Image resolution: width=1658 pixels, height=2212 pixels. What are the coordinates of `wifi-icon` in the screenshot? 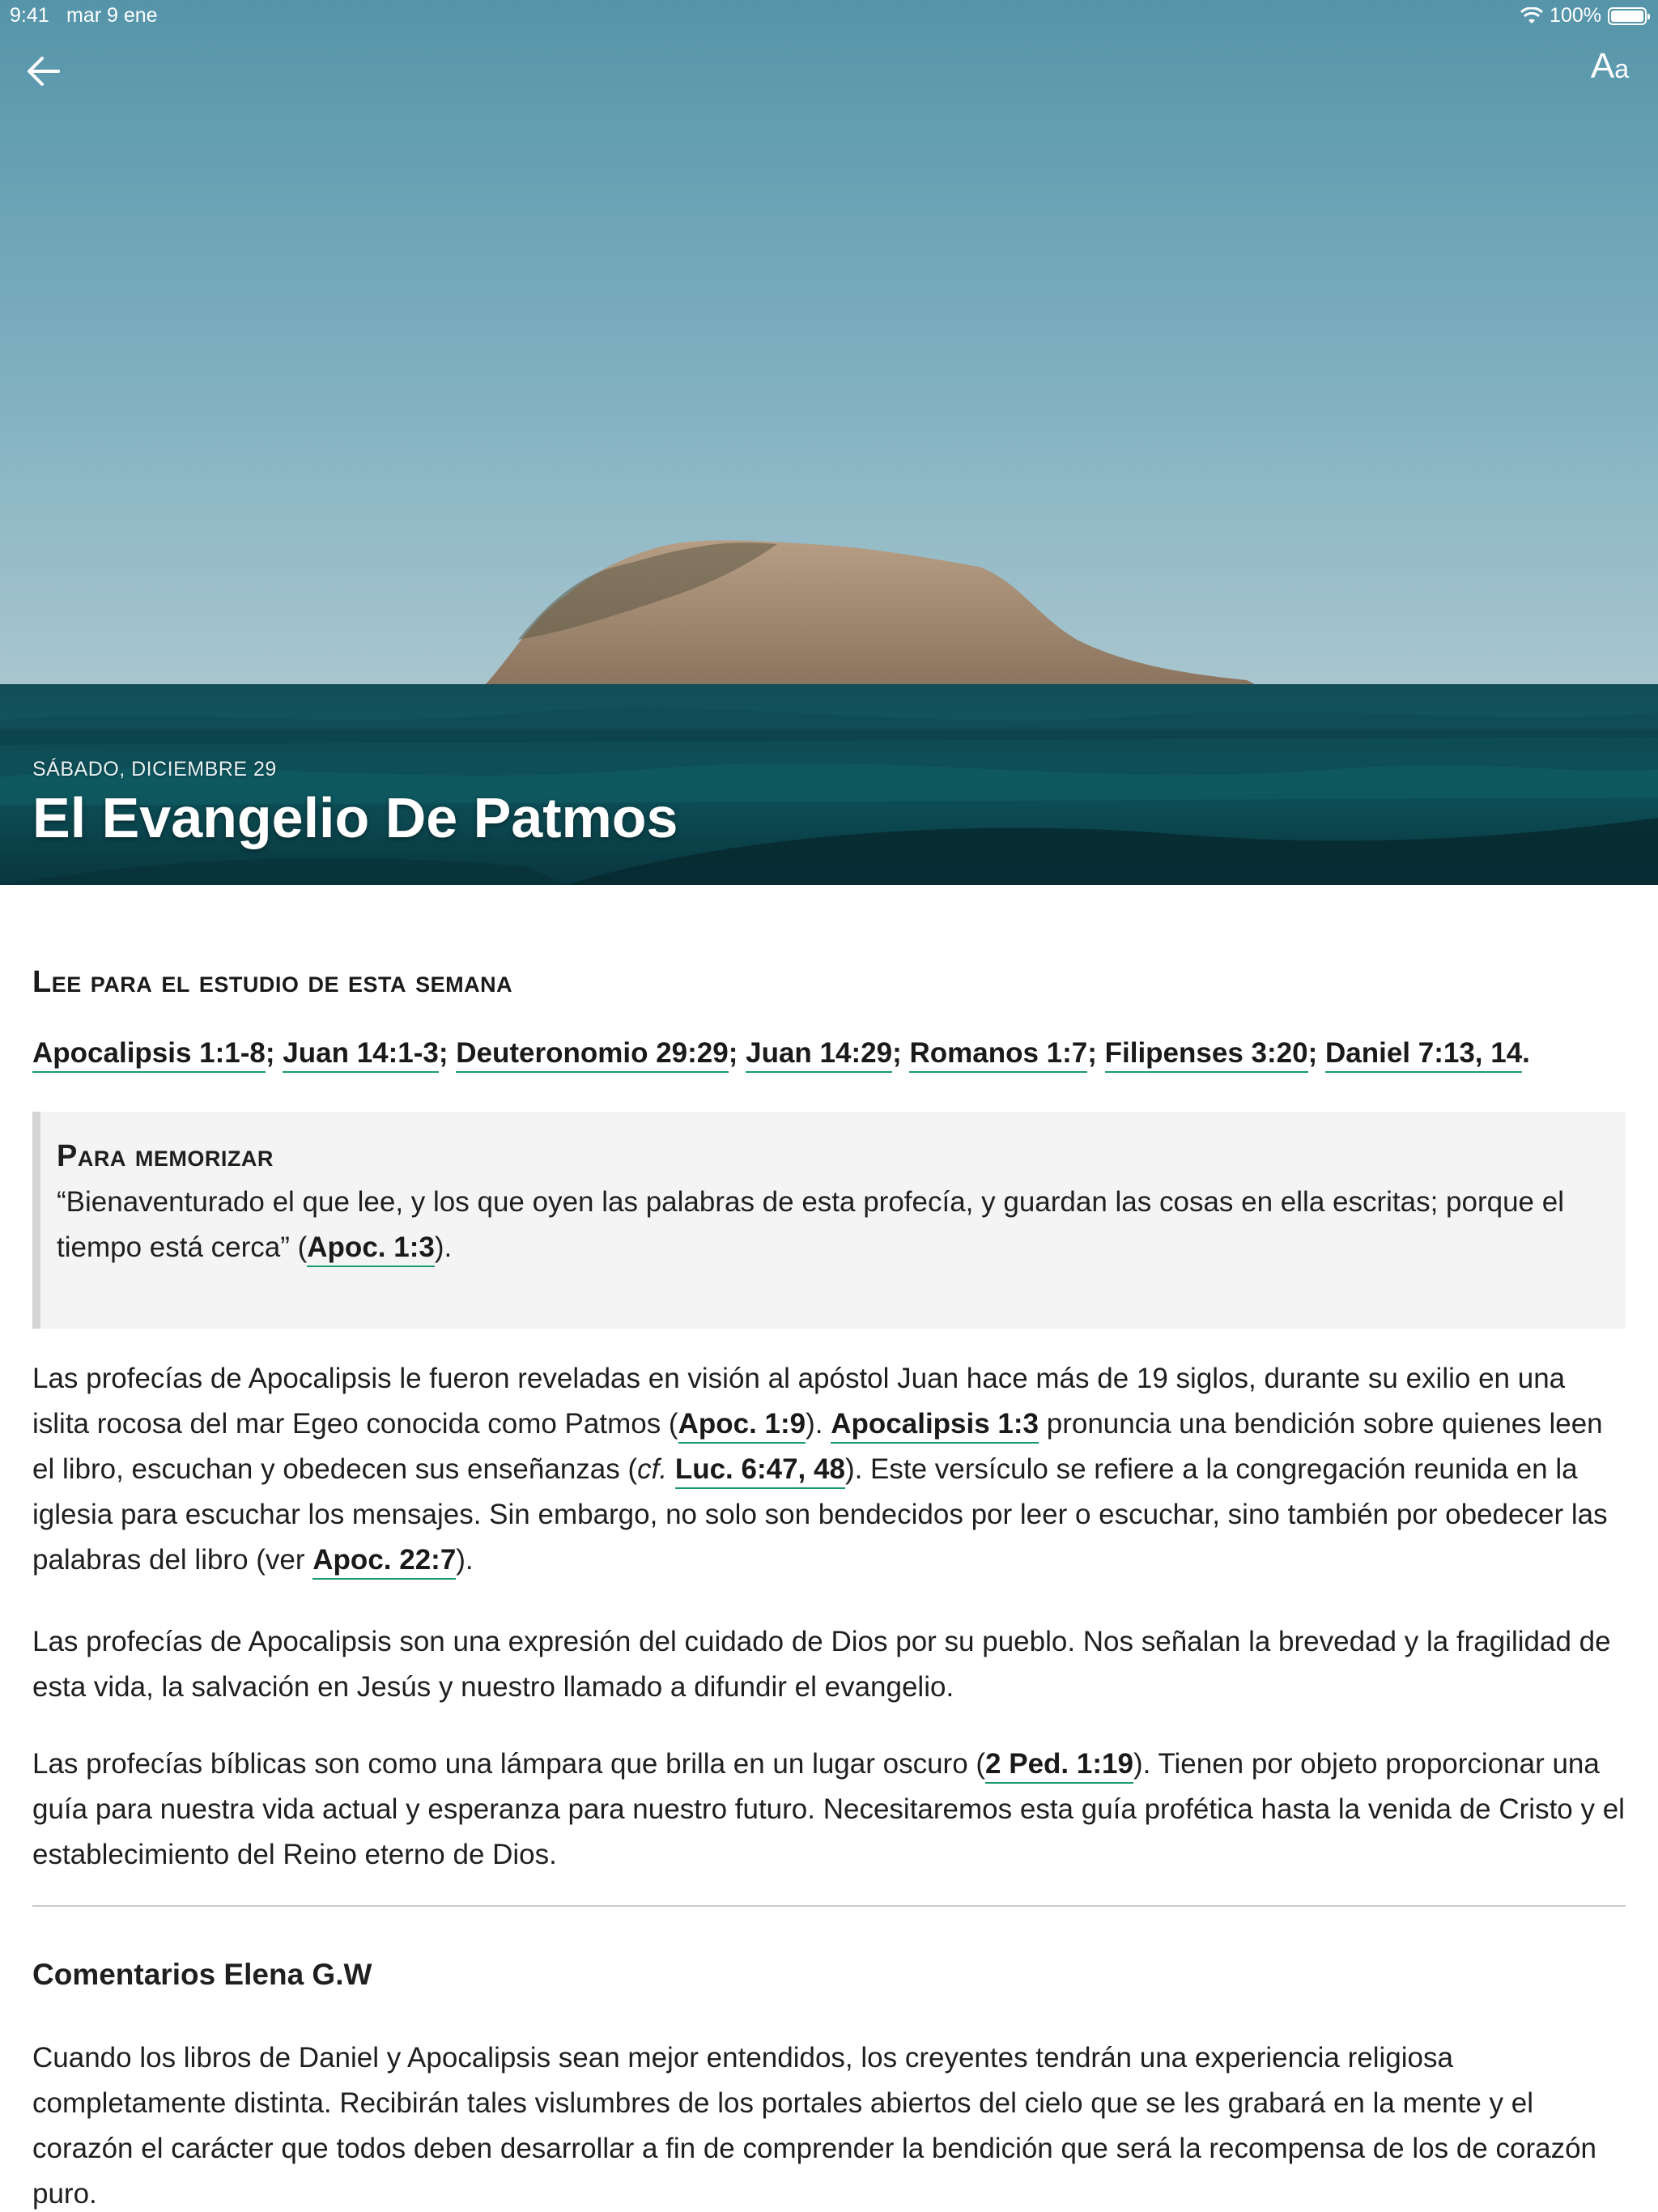 It's located at (1532, 14).